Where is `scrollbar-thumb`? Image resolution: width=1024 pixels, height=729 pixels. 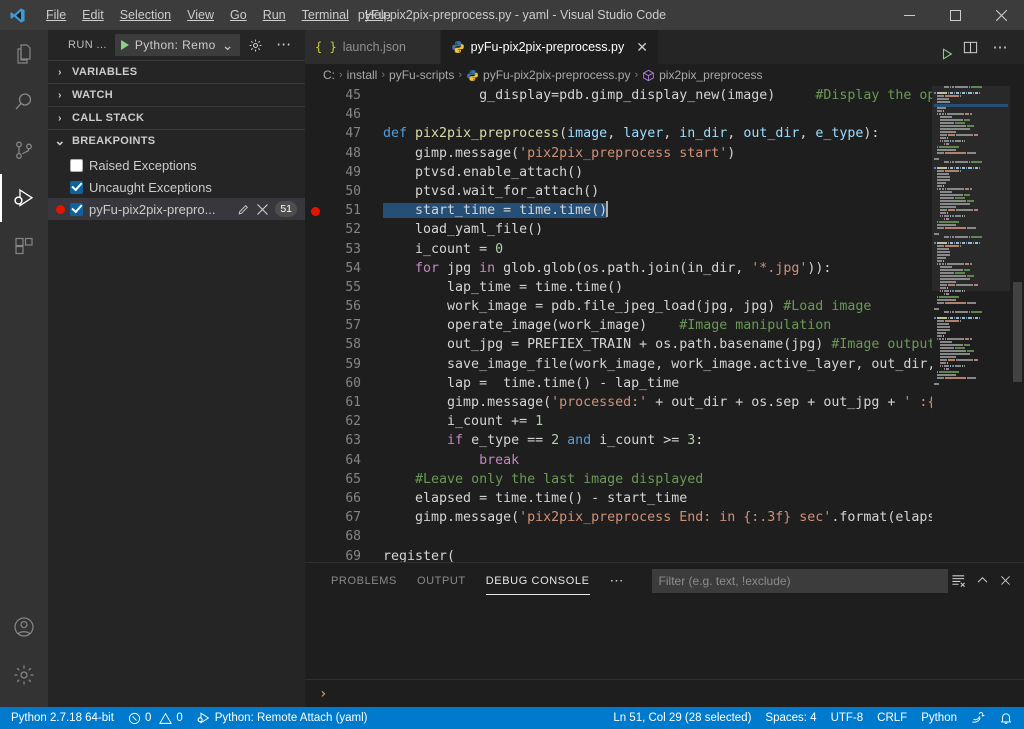
scrollbar-thumb is located at coordinates (1017, 332).